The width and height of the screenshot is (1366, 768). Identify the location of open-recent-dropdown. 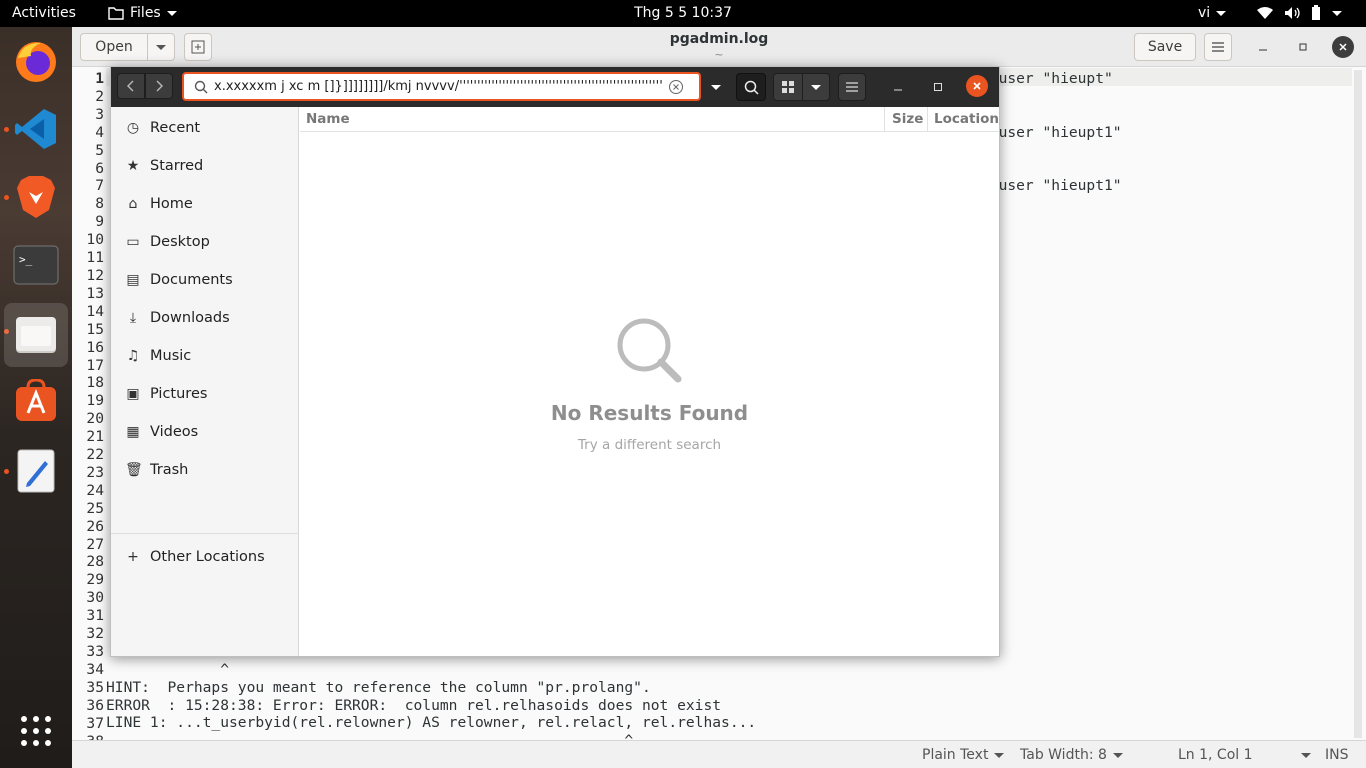
(161, 47).